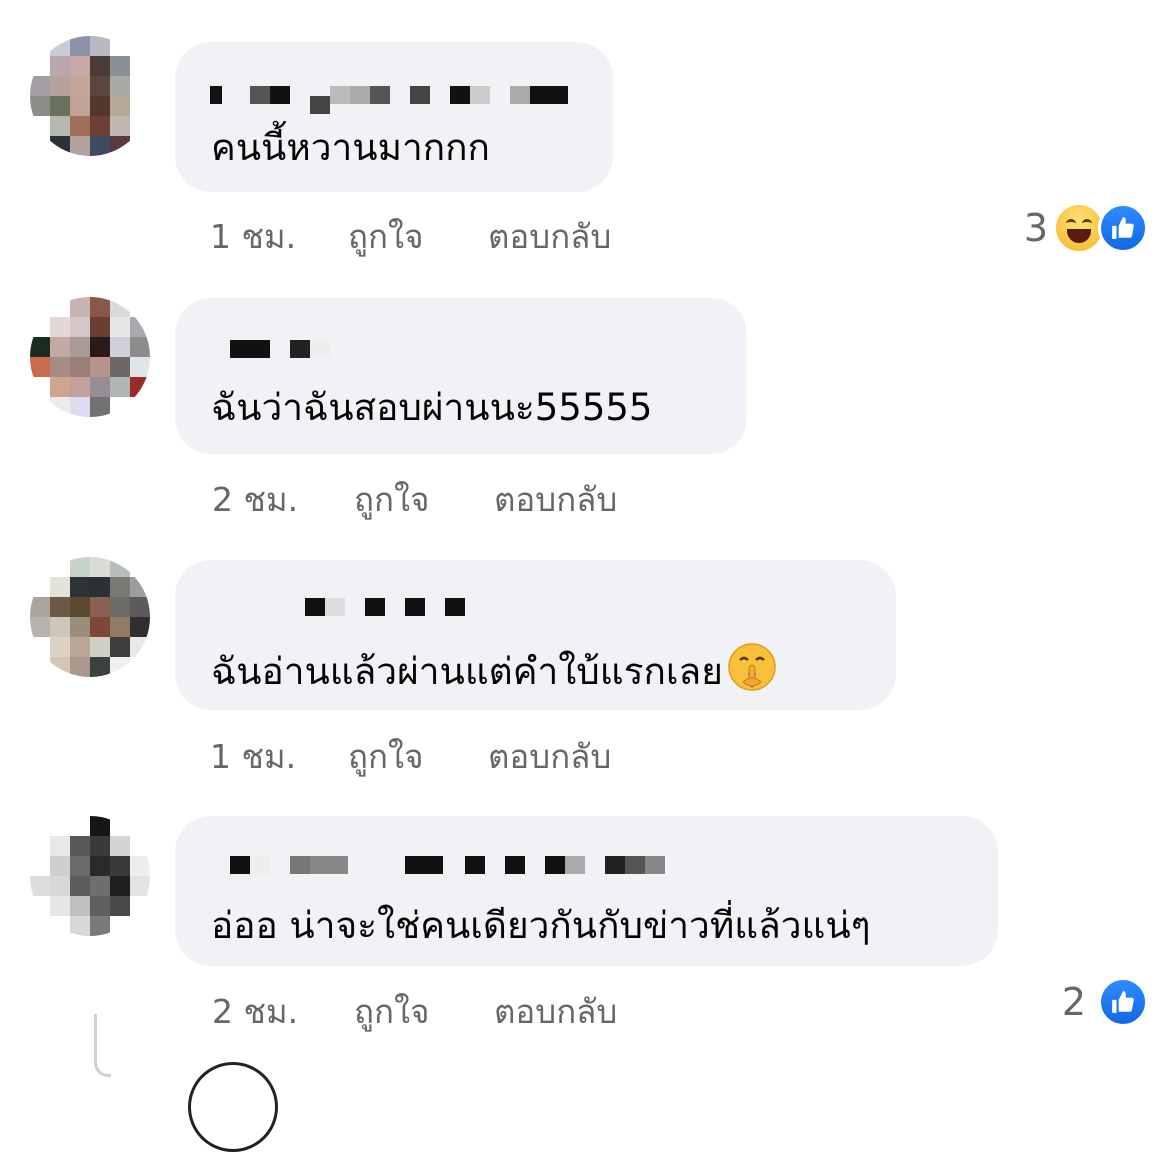 This screenshot has height=1152, width=1170. What do you see at coordinates (1035, 228) in the screenshot?
I see `reaction-count: 3` at bounding box center [1035, 228].